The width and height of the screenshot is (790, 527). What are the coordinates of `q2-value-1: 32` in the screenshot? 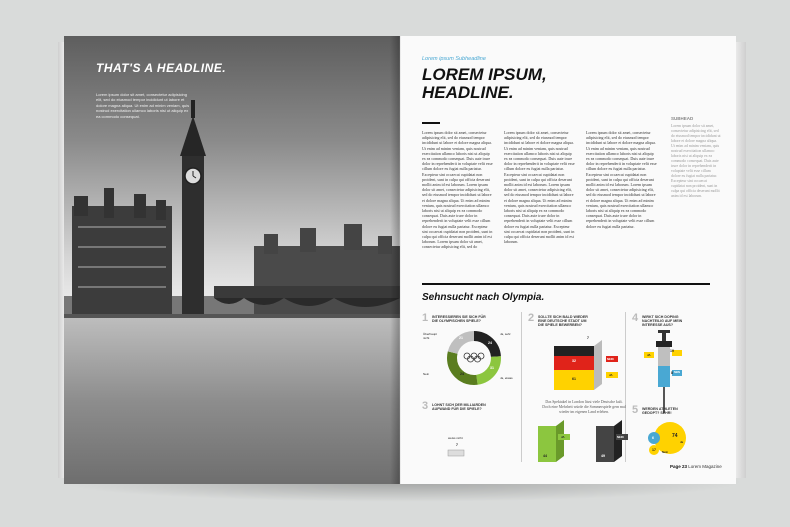 It's located at (574, 361).